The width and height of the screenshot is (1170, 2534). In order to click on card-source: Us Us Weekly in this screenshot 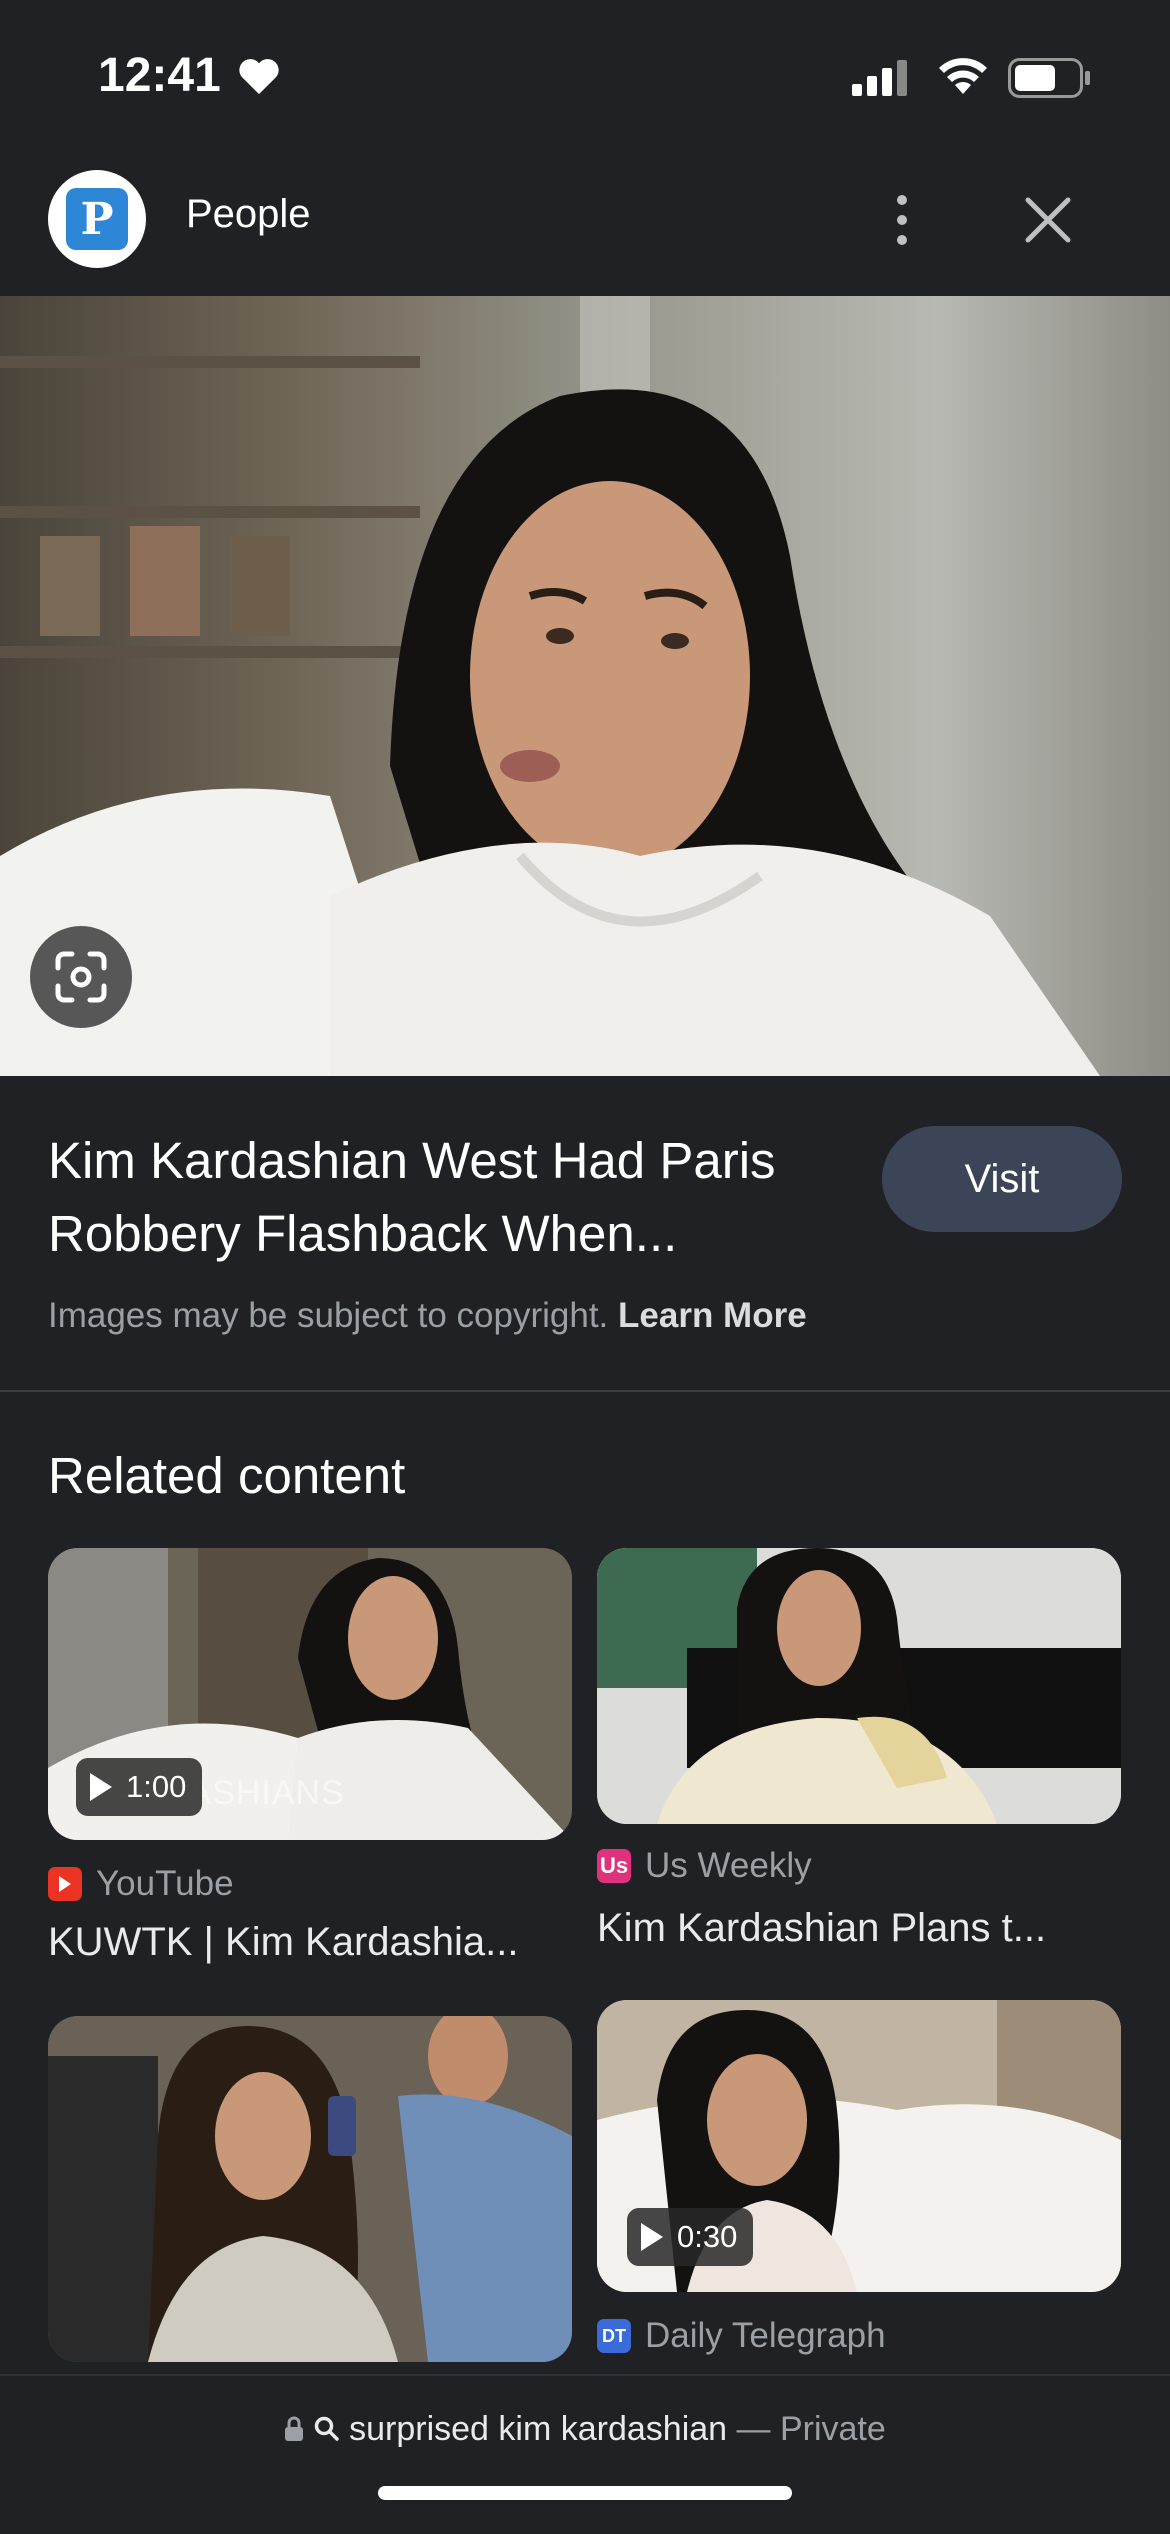, I will do `click(704, 1866)`.